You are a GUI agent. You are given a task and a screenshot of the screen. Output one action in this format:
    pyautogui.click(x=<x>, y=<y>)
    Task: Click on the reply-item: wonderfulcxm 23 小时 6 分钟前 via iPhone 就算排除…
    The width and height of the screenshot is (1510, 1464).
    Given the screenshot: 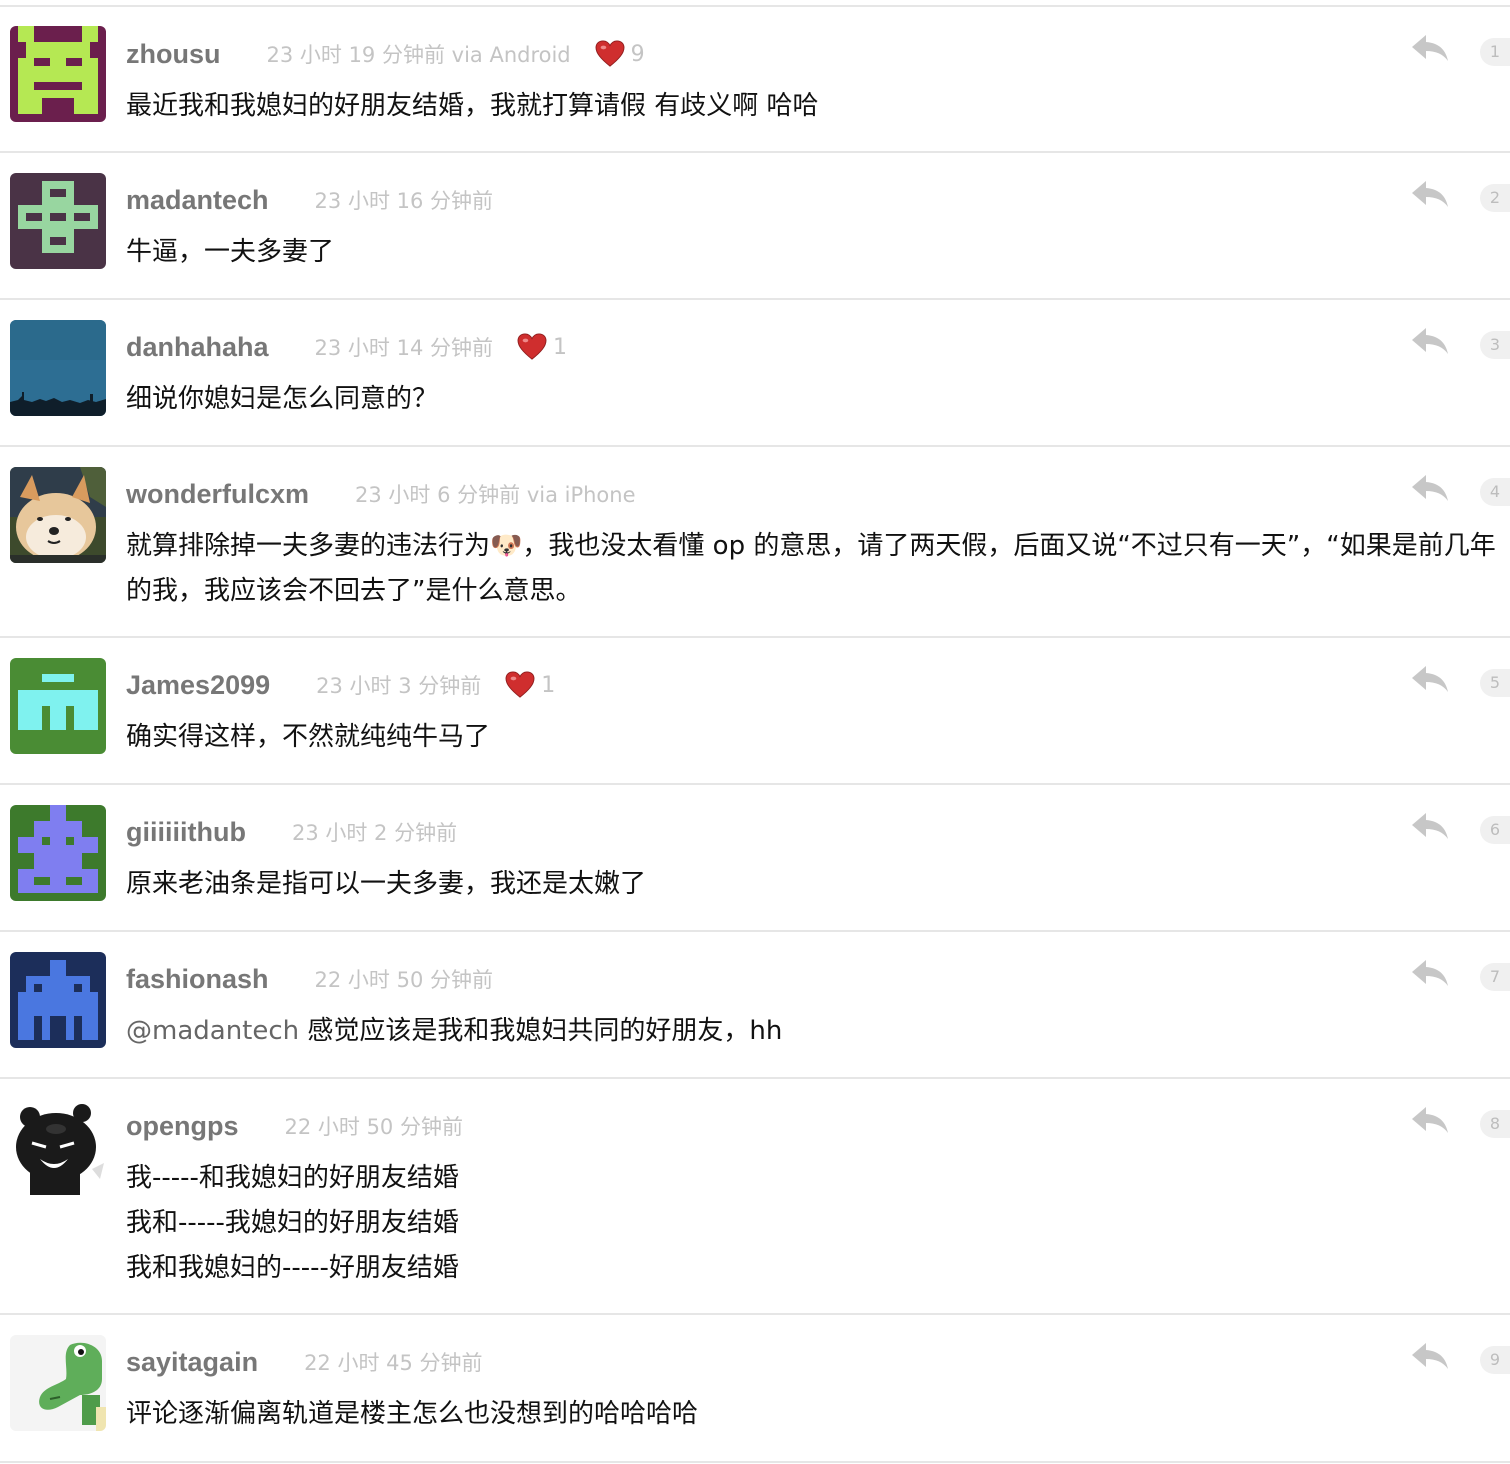 What is the action you would take?
    pyautogui.click(x=755, y=542)
    